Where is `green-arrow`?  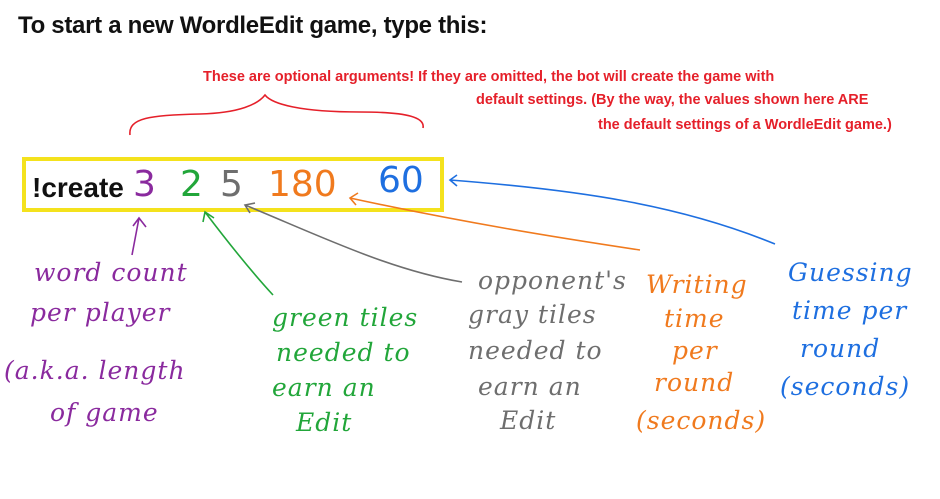 green-arrow is located at coordinates (238, 253).